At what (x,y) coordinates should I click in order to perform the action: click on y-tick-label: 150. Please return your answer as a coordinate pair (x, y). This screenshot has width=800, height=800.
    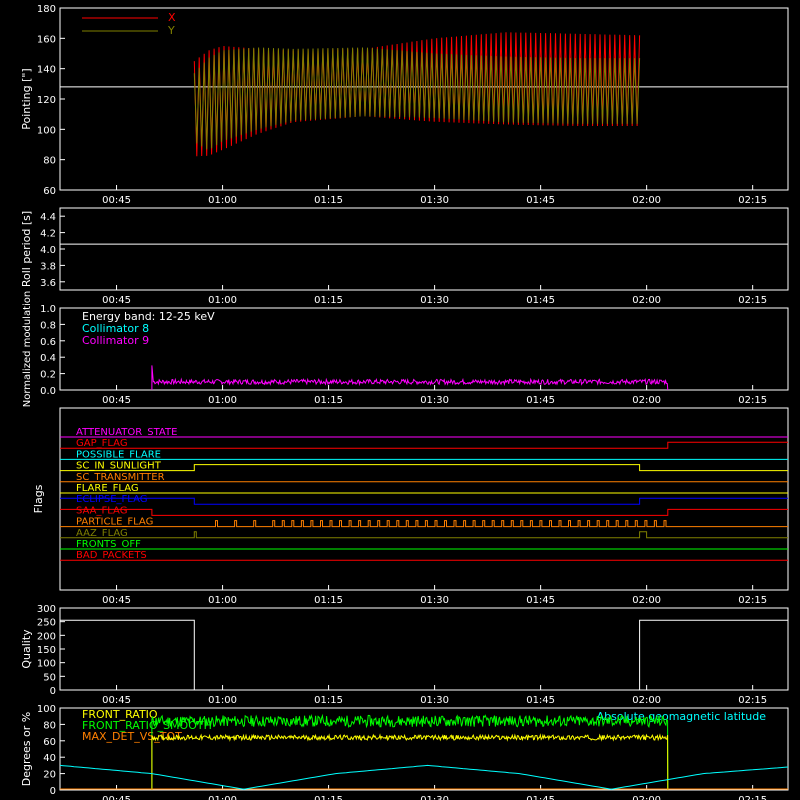
    Looking at the image, I should click on (46, 650).